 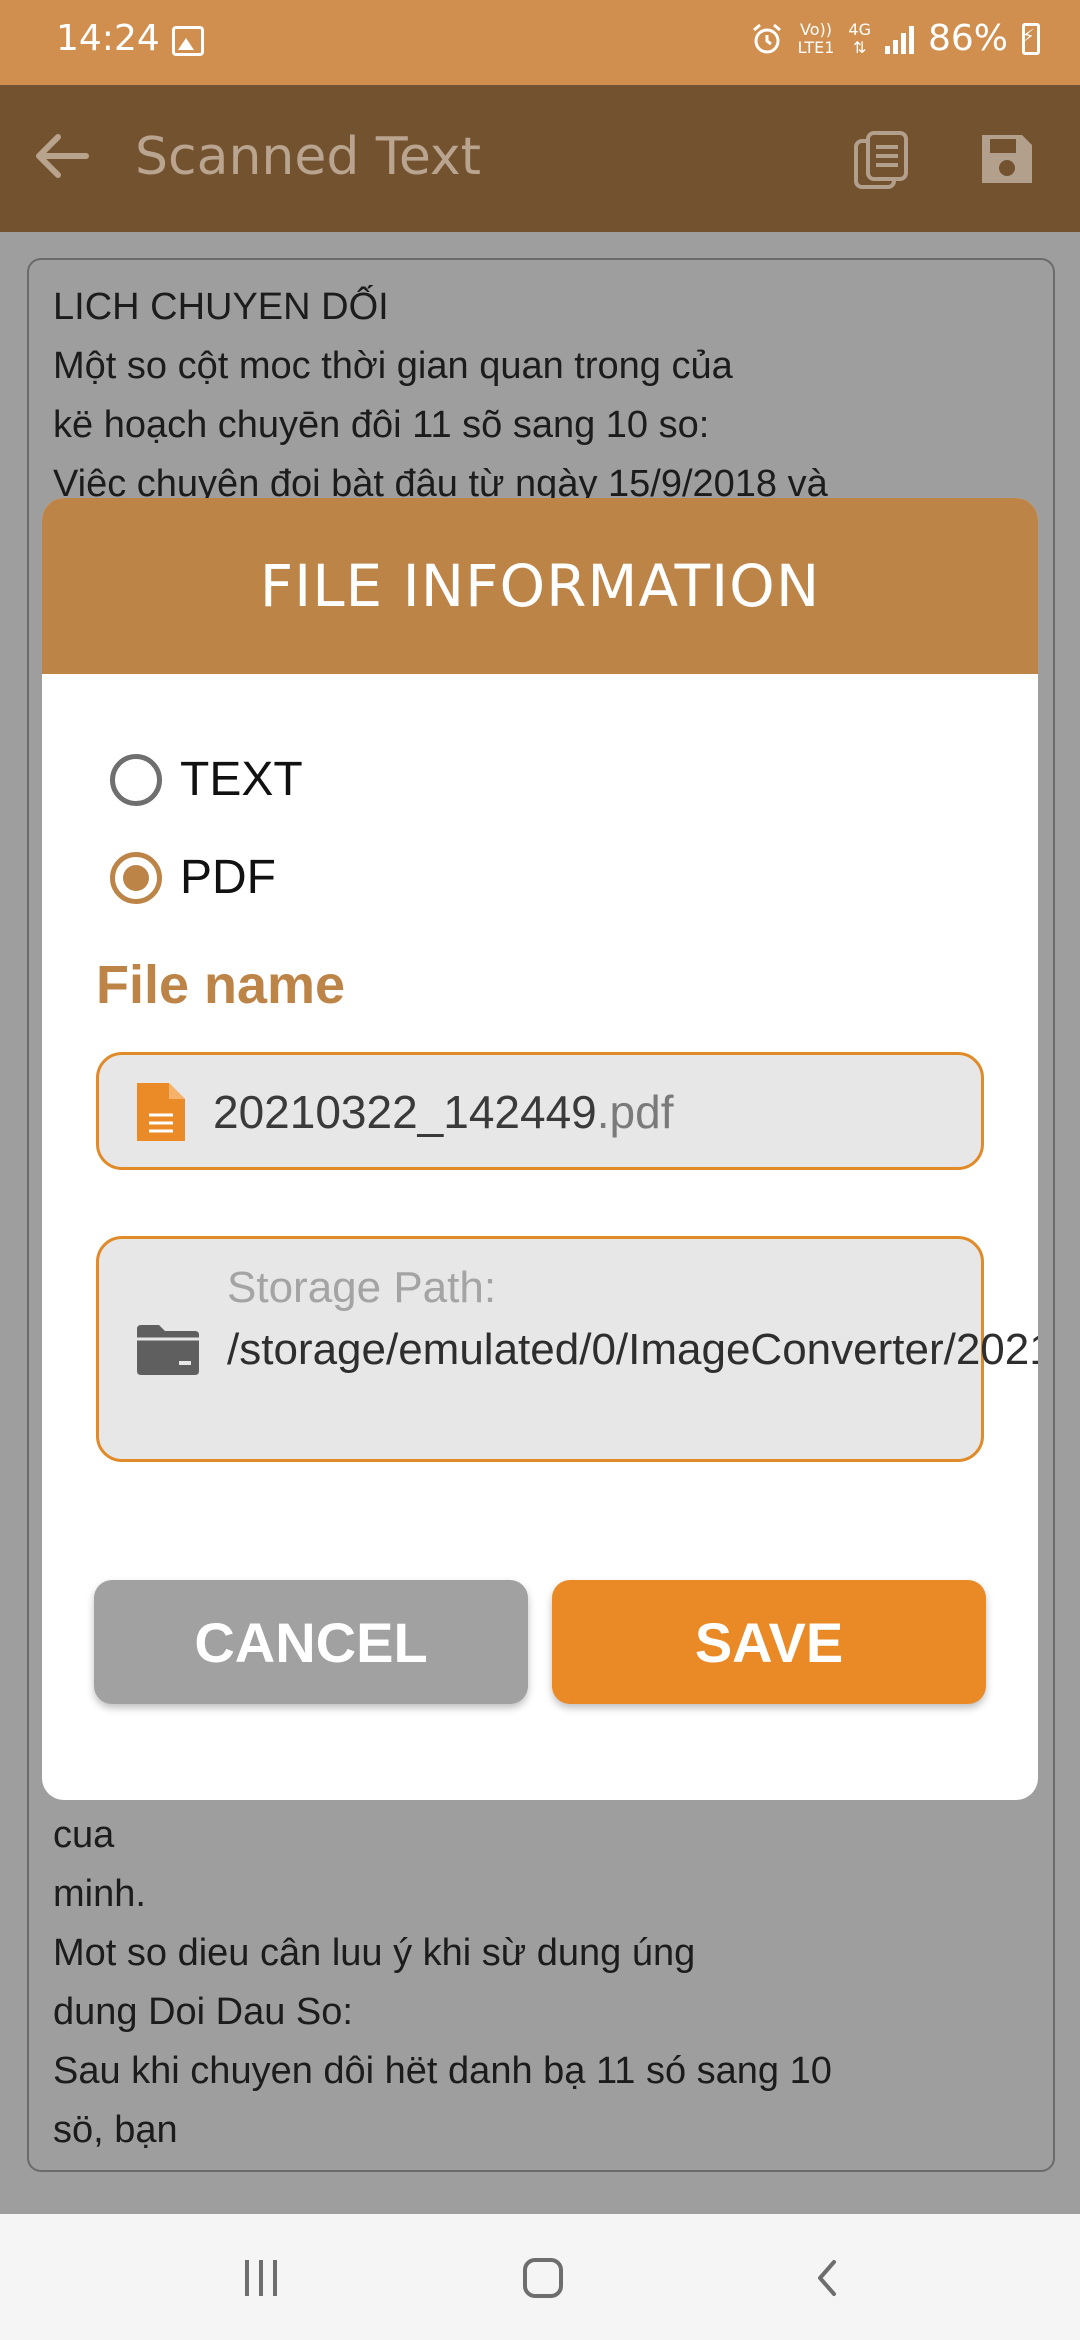 I want to click on option-pdf: PDF, so click(x=193, y=877).